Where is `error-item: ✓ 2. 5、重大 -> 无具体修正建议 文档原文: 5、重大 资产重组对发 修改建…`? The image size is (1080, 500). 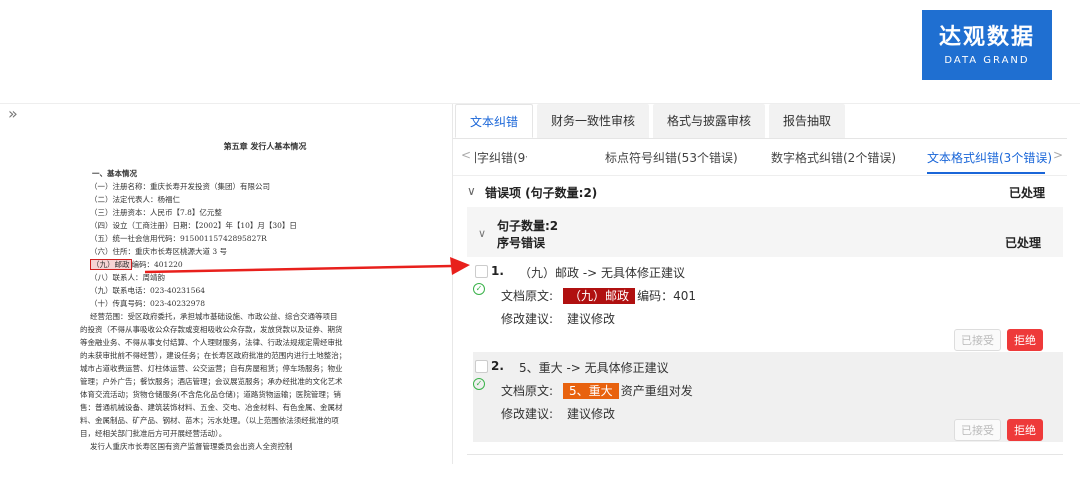 error-item: ✓ 2. 5、重大 -> 无具体修正建议 文档原文: 5、重大 资产重组对发 修改建… is located at coordinates (768, 397).